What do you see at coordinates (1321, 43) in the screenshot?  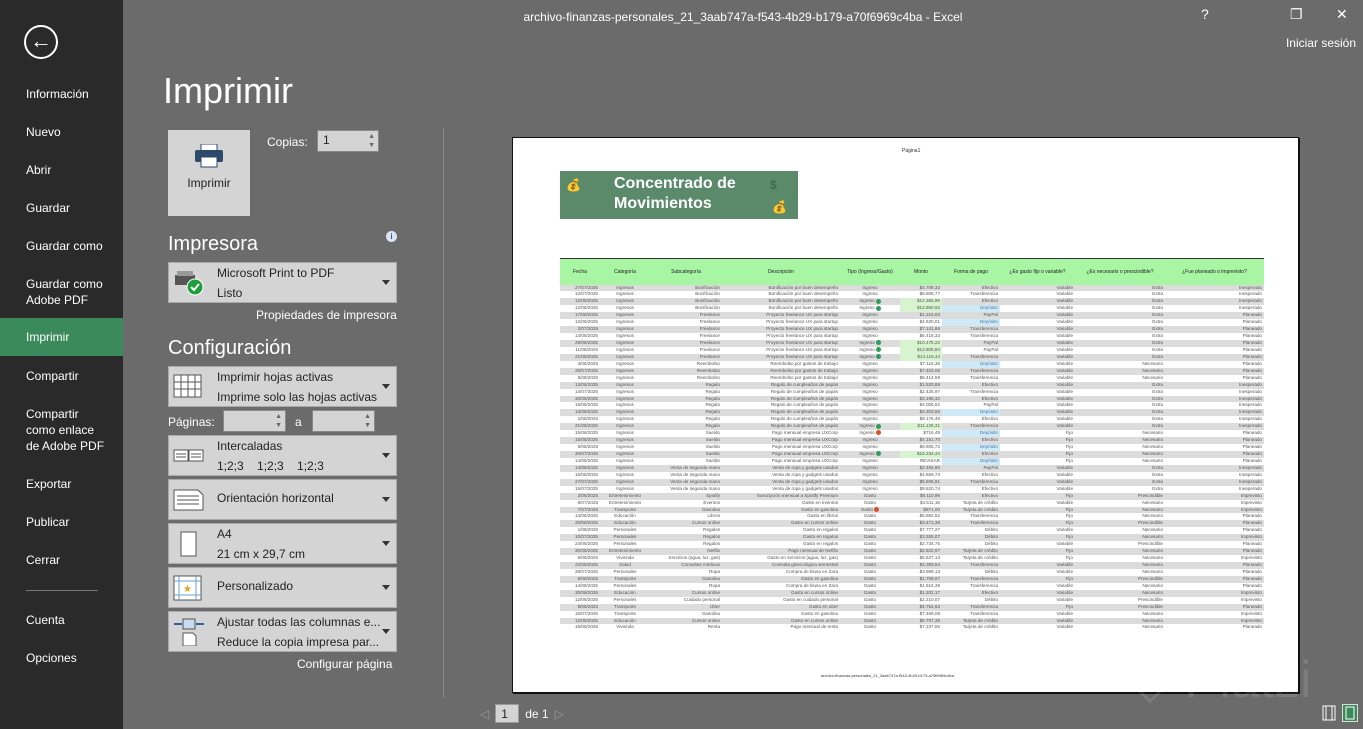 I see `sign-in-link: Iniciar sesión` at bounding box center [1321, 43].